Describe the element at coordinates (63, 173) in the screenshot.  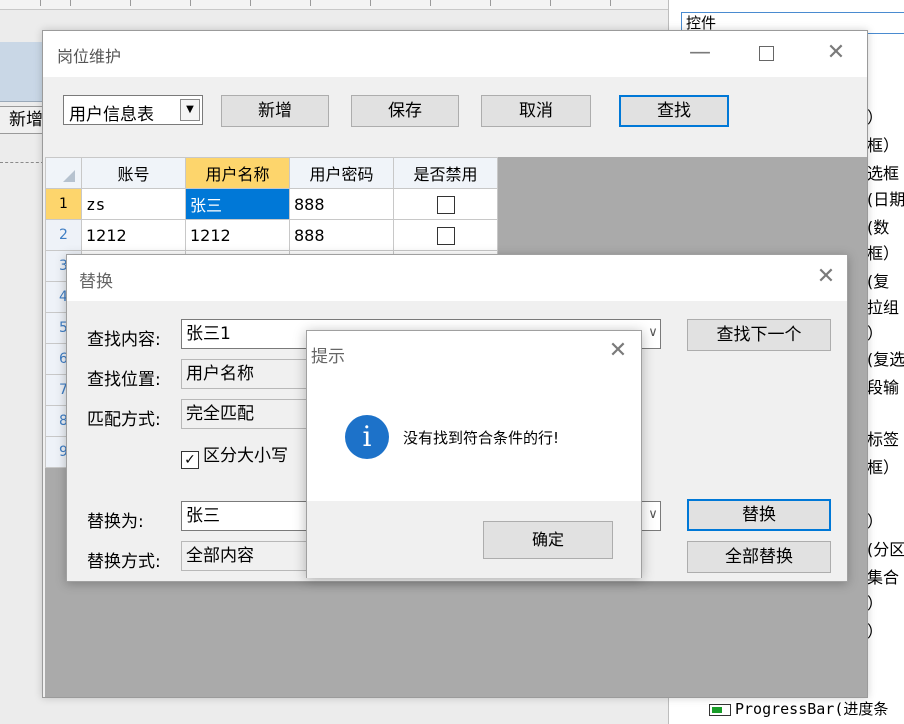
I see `grid-corner` at that location.